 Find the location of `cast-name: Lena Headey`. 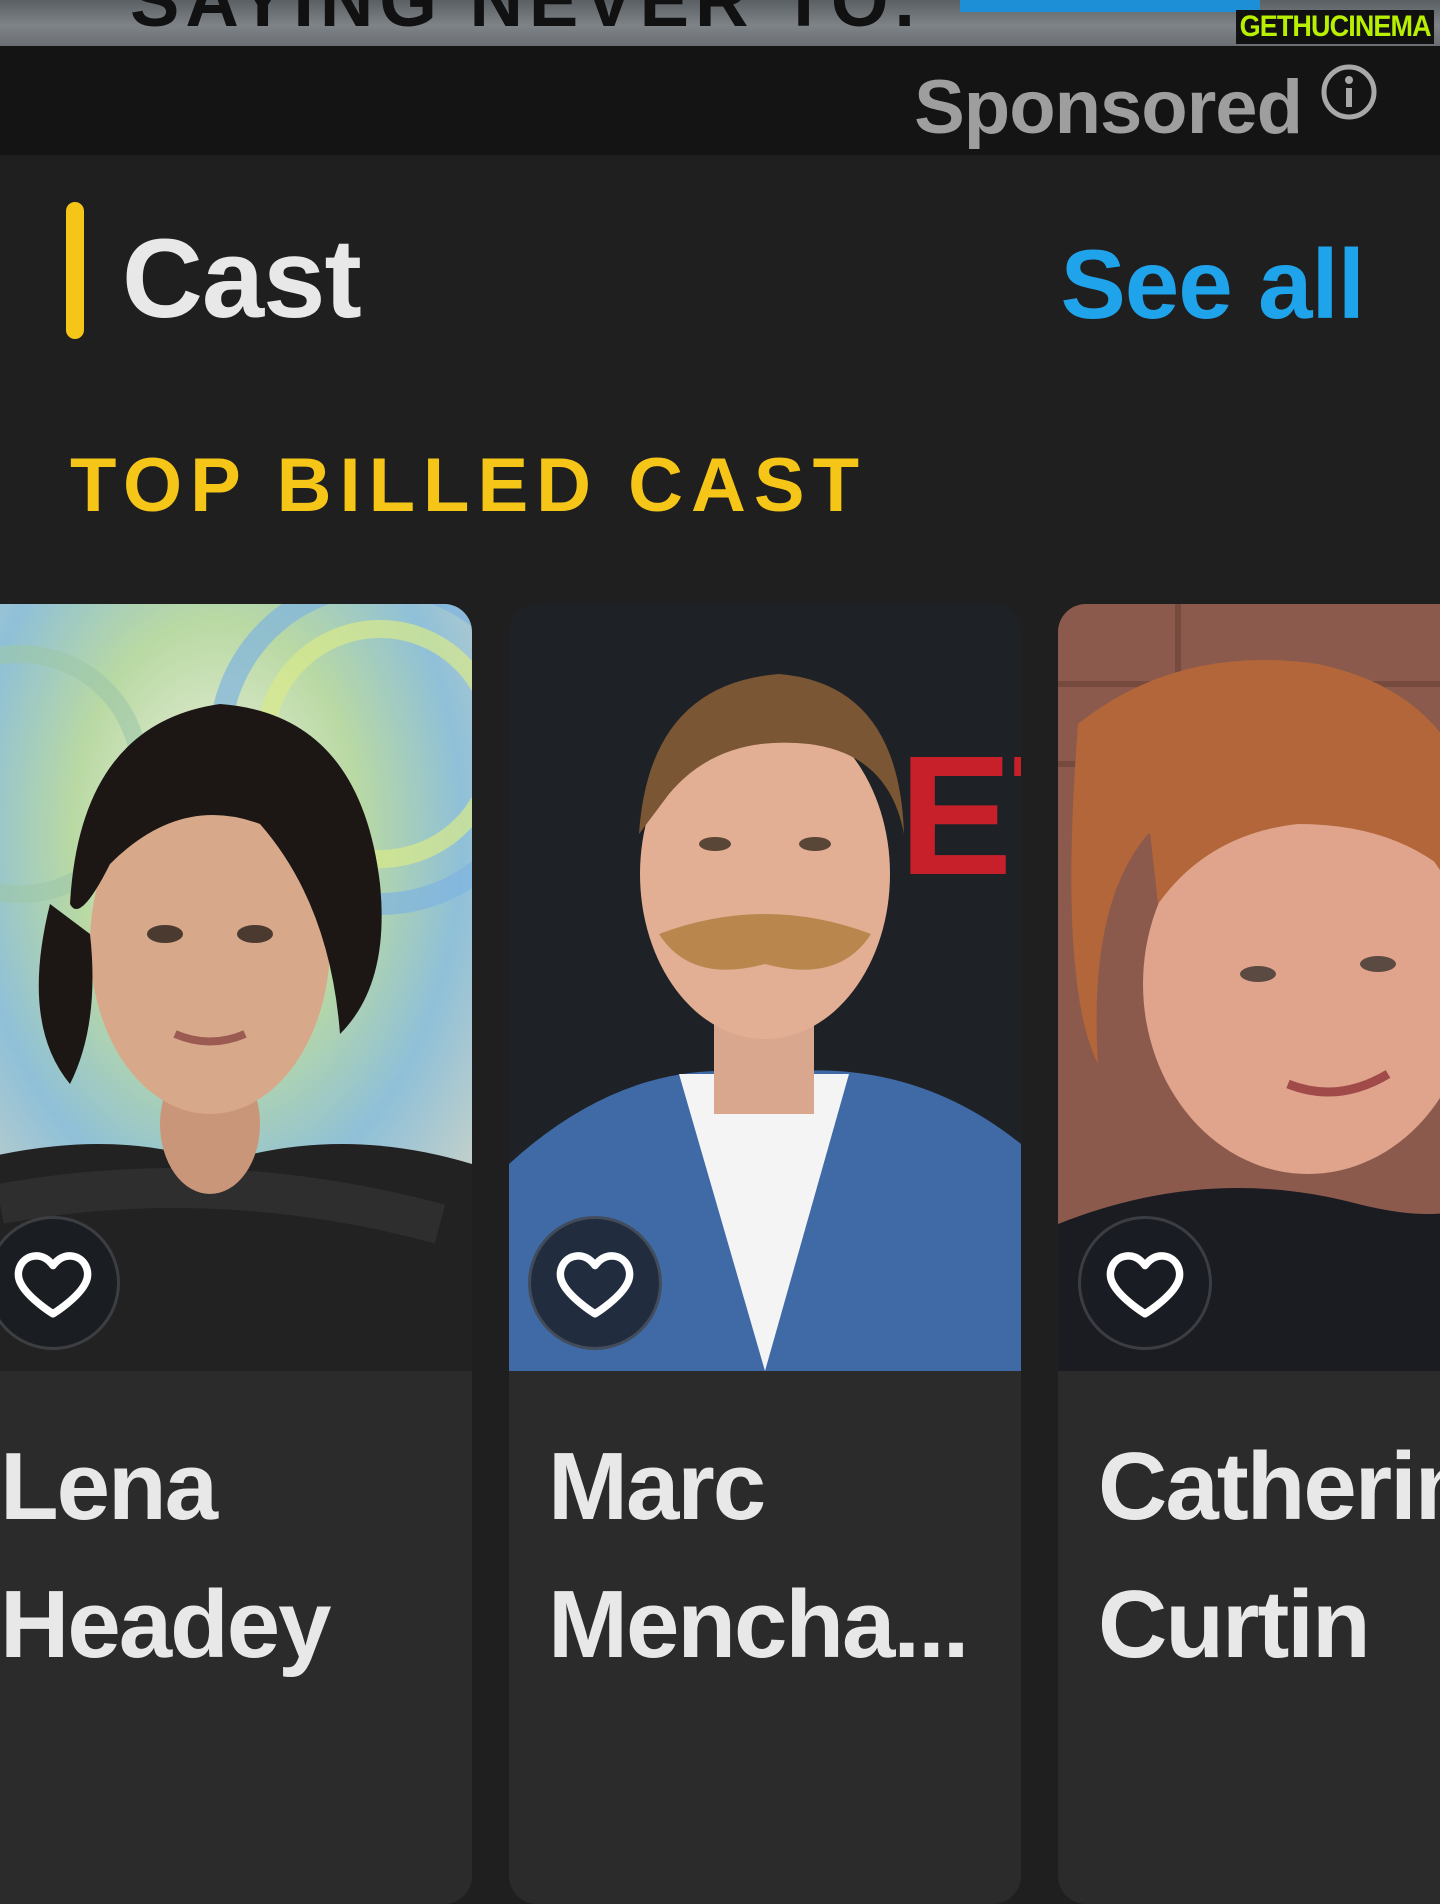

cast-name: Lena Headey is located at coordinates (166, 1556).